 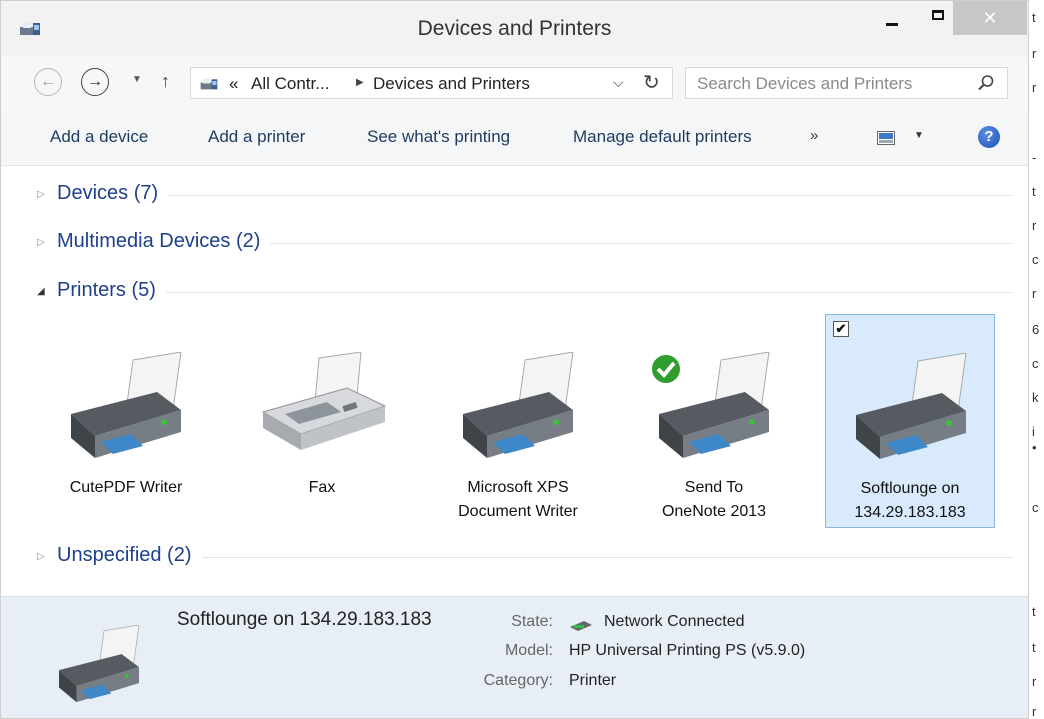 What do you see at coordinates (666, 369) in the screenshot?
I see `default-printer-check-icon` at bounding box center [666, 369].